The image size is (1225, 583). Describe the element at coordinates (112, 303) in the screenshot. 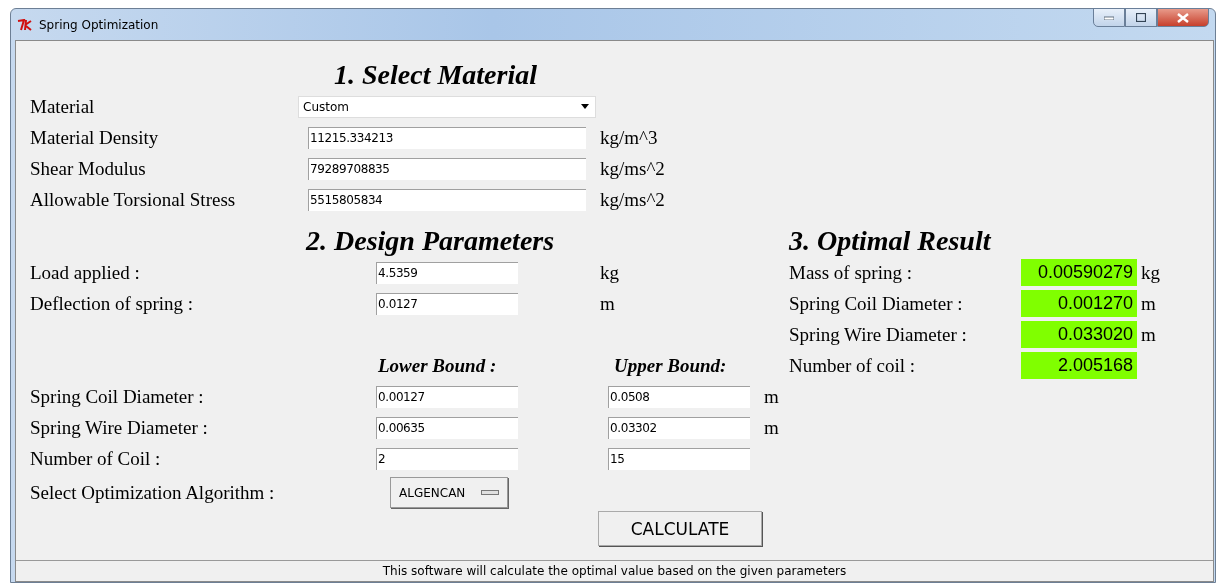

I see `field-label: Deflection of spring :` at that location.